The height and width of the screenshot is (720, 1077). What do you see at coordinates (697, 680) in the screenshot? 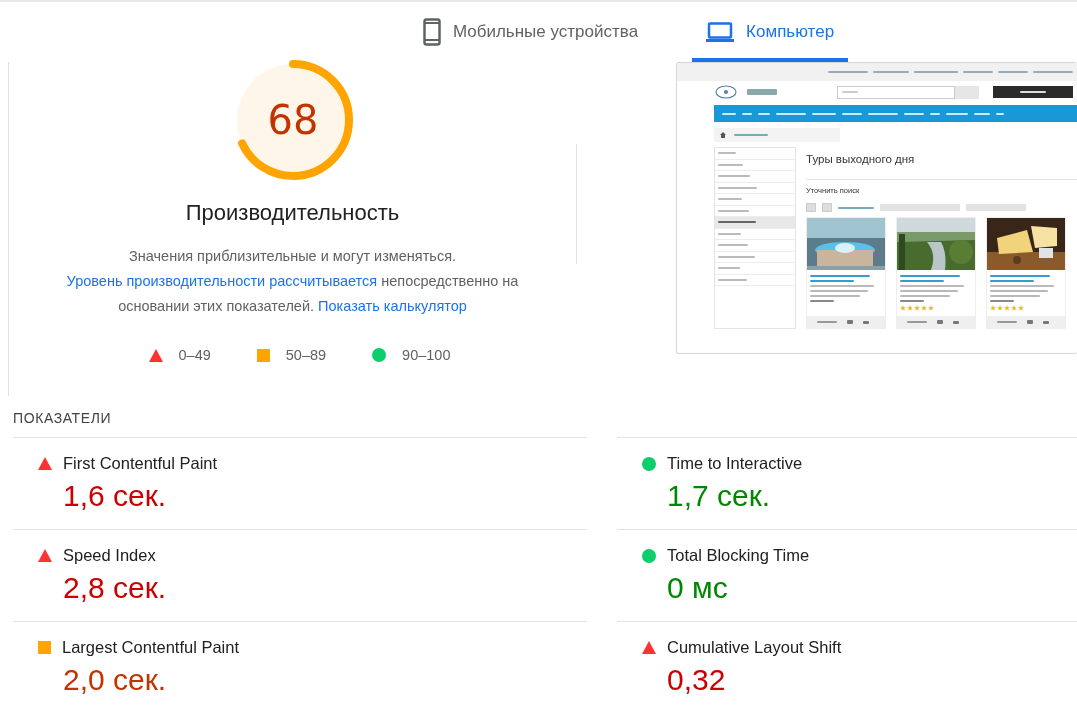
I see `metric-value: 0,32` at bounding box center [697, 680].